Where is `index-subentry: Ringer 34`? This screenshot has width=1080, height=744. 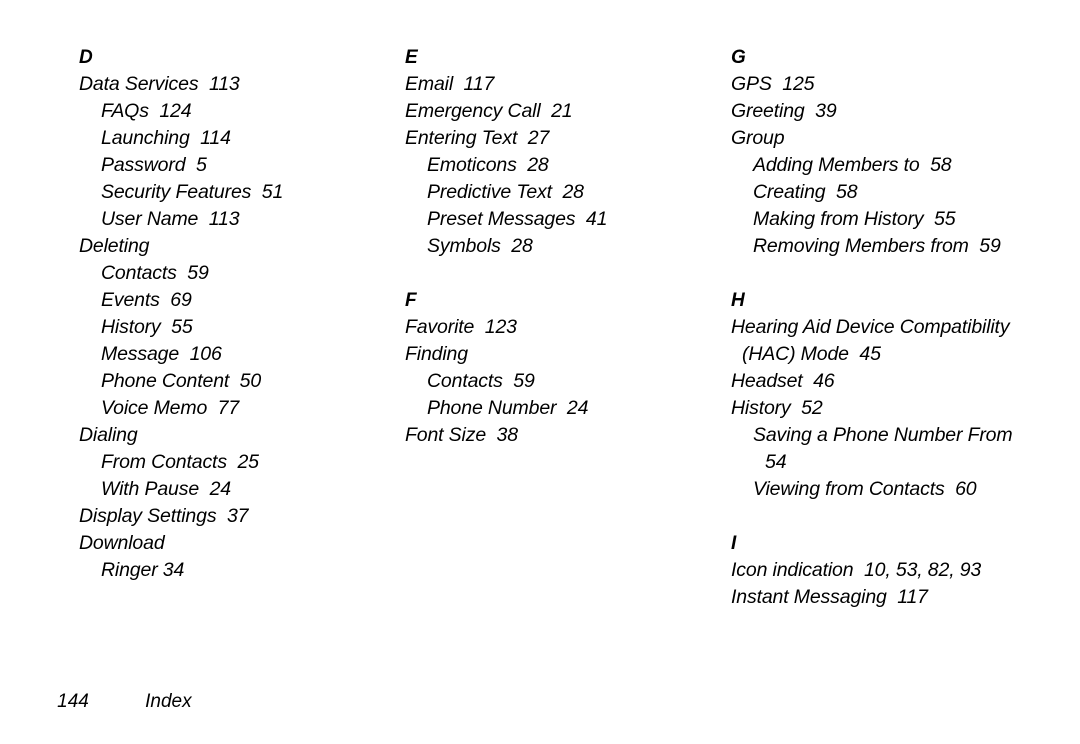
index-subentry: Ringer 34 is located at coordinates (229, 570).